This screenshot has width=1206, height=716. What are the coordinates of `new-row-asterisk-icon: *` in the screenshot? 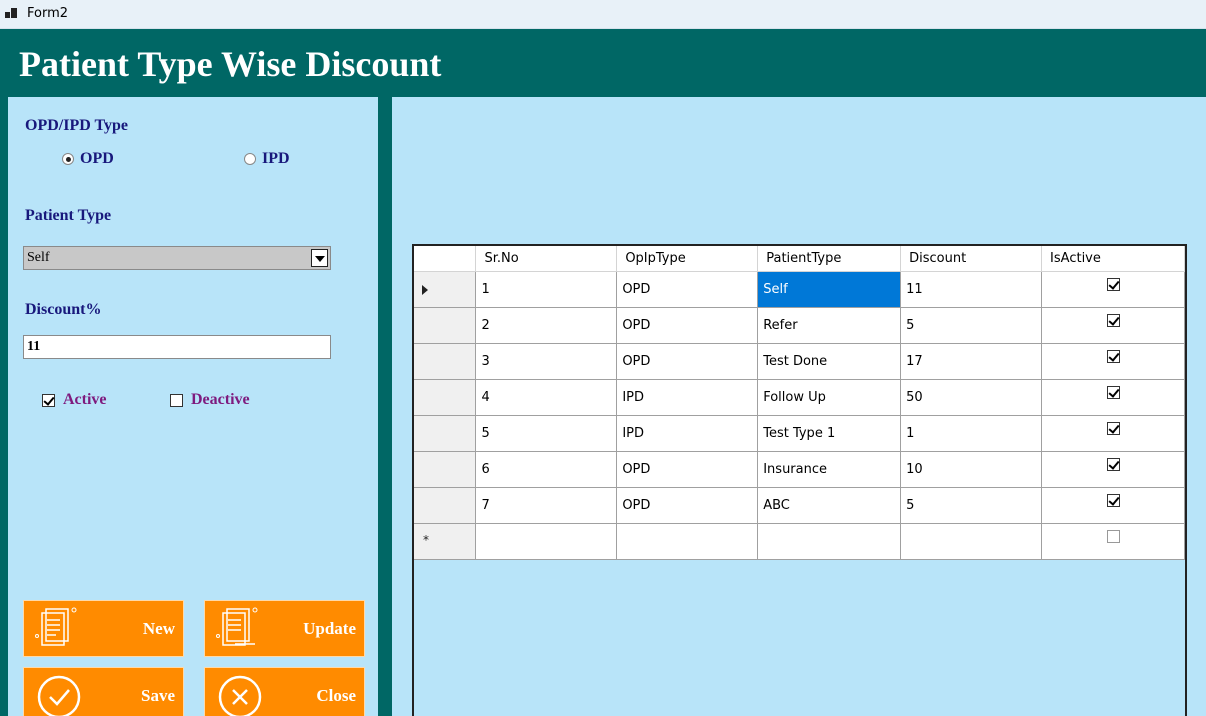 It's located at (426, 539).